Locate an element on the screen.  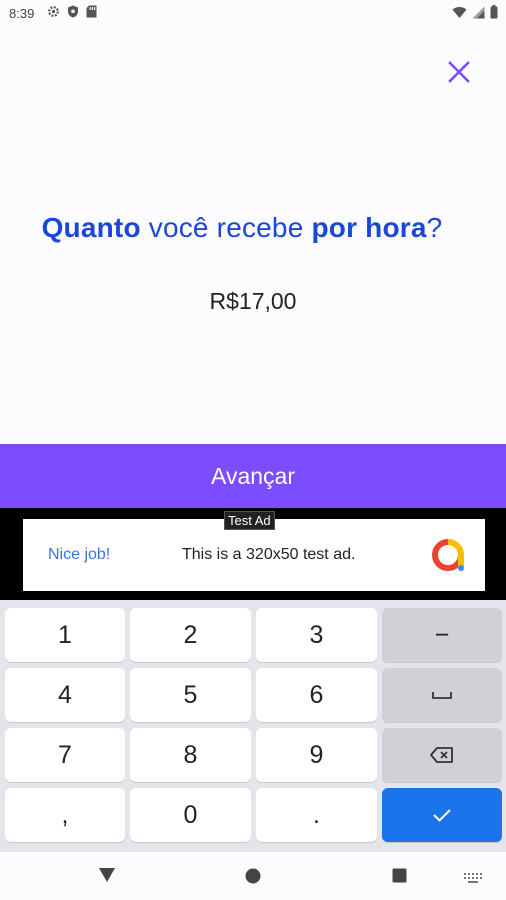
advance-button: Avançar is located at coordinates (253, 476).